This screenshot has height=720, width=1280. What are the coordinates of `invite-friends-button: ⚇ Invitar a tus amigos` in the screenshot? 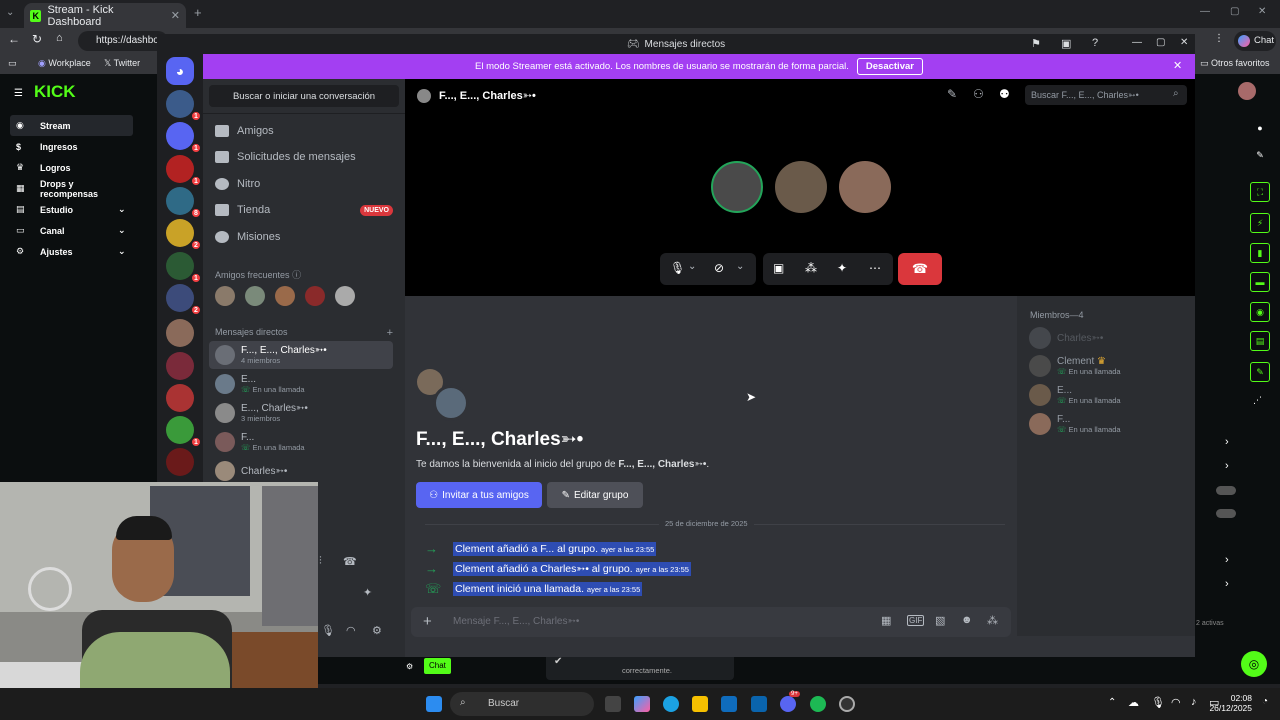 It's located at (479, 495).